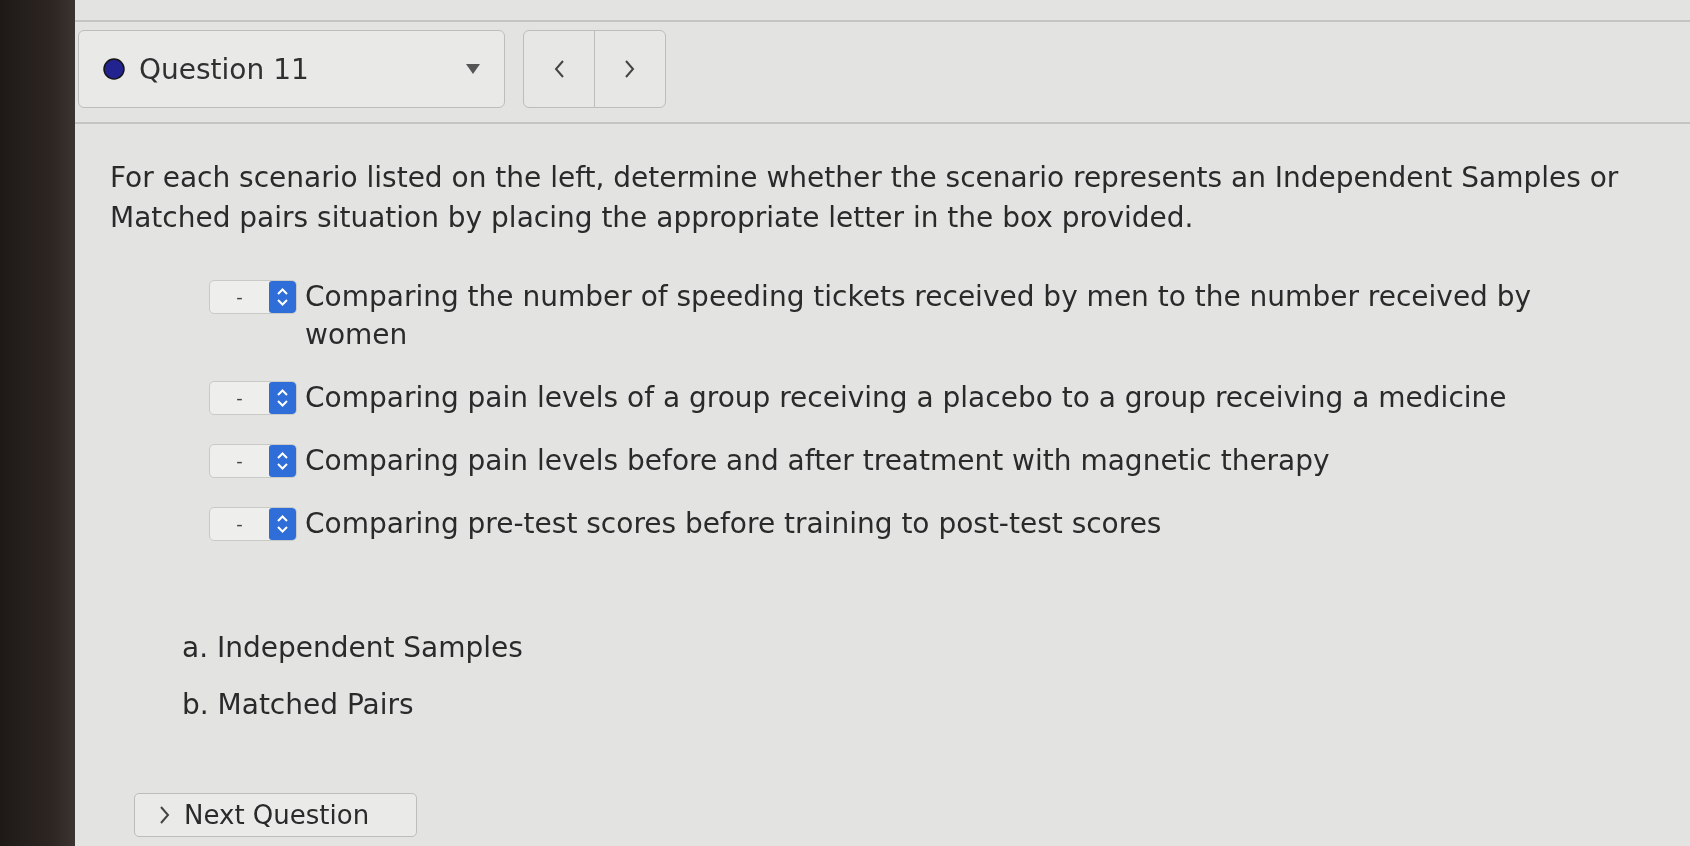  I want to click on answer-option: b. Matched Pairs, so click(352, 705).